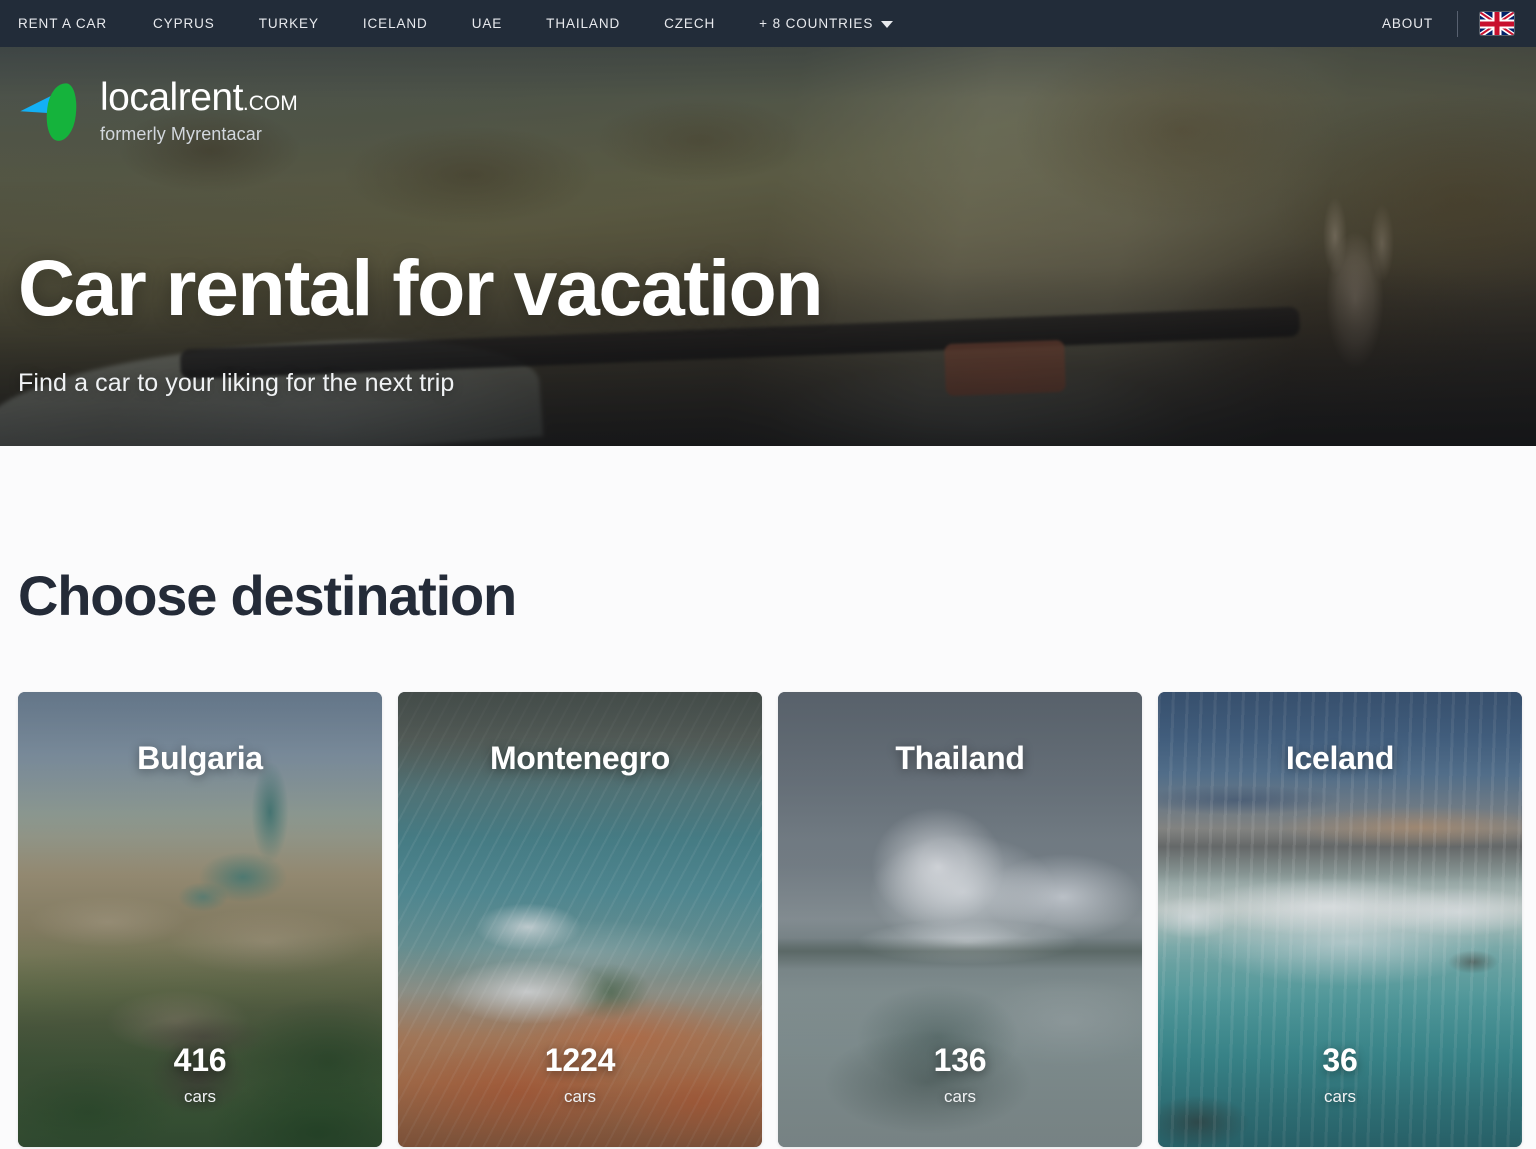 The width and height of the screenshot is (1536, 1149). Describe the element at coordinates (487, 23) in the screenshot. I see `nav-item-uae: UAE` at that location.